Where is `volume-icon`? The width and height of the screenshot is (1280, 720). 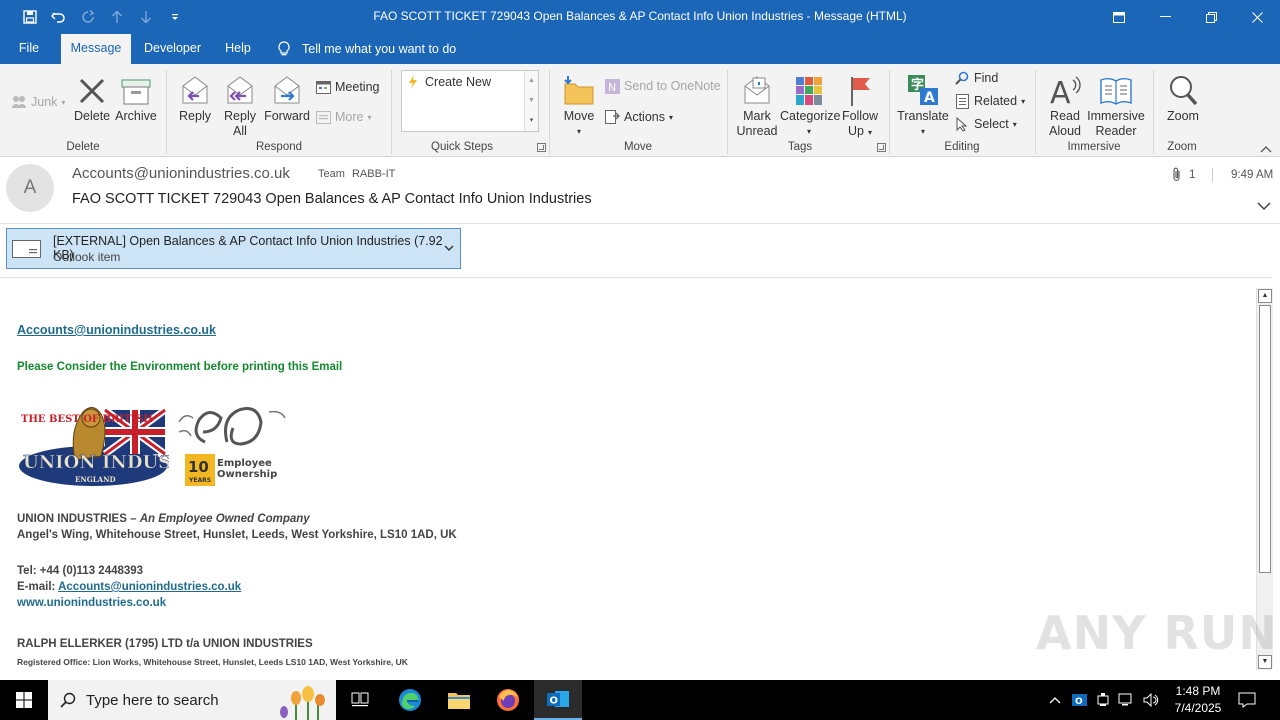
volume-icon is located at coordinates (1151, 700).